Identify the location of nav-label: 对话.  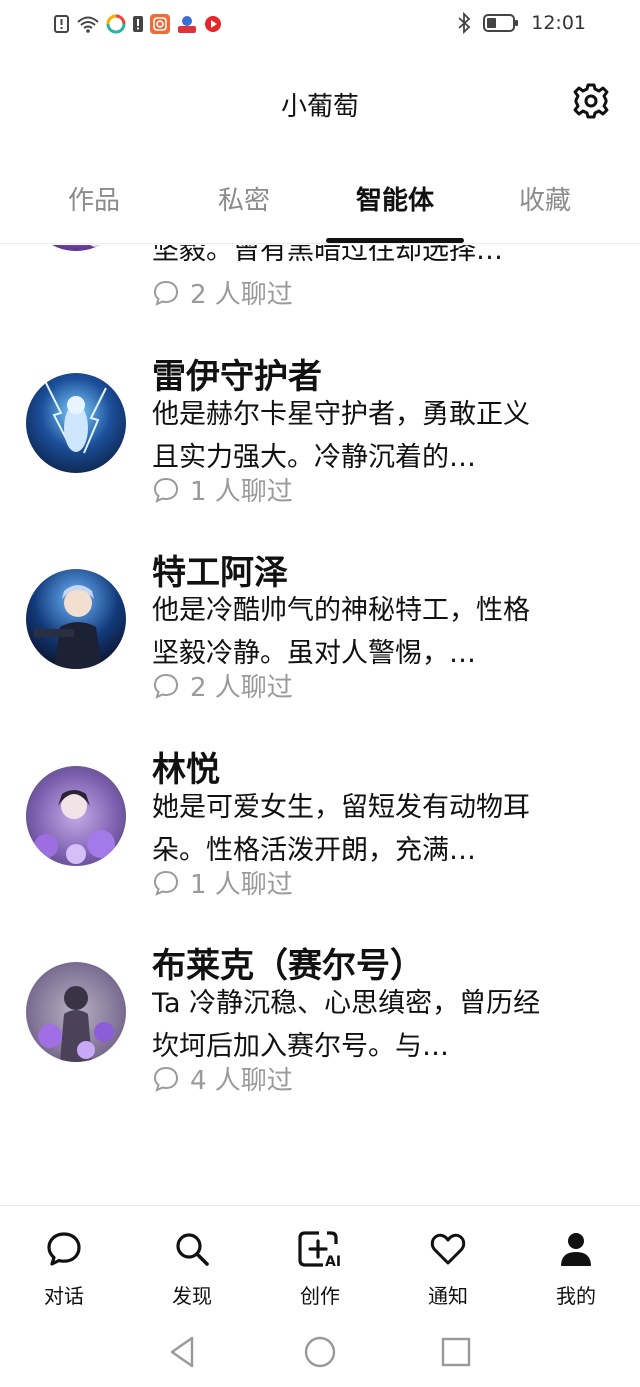
(64, 1296).